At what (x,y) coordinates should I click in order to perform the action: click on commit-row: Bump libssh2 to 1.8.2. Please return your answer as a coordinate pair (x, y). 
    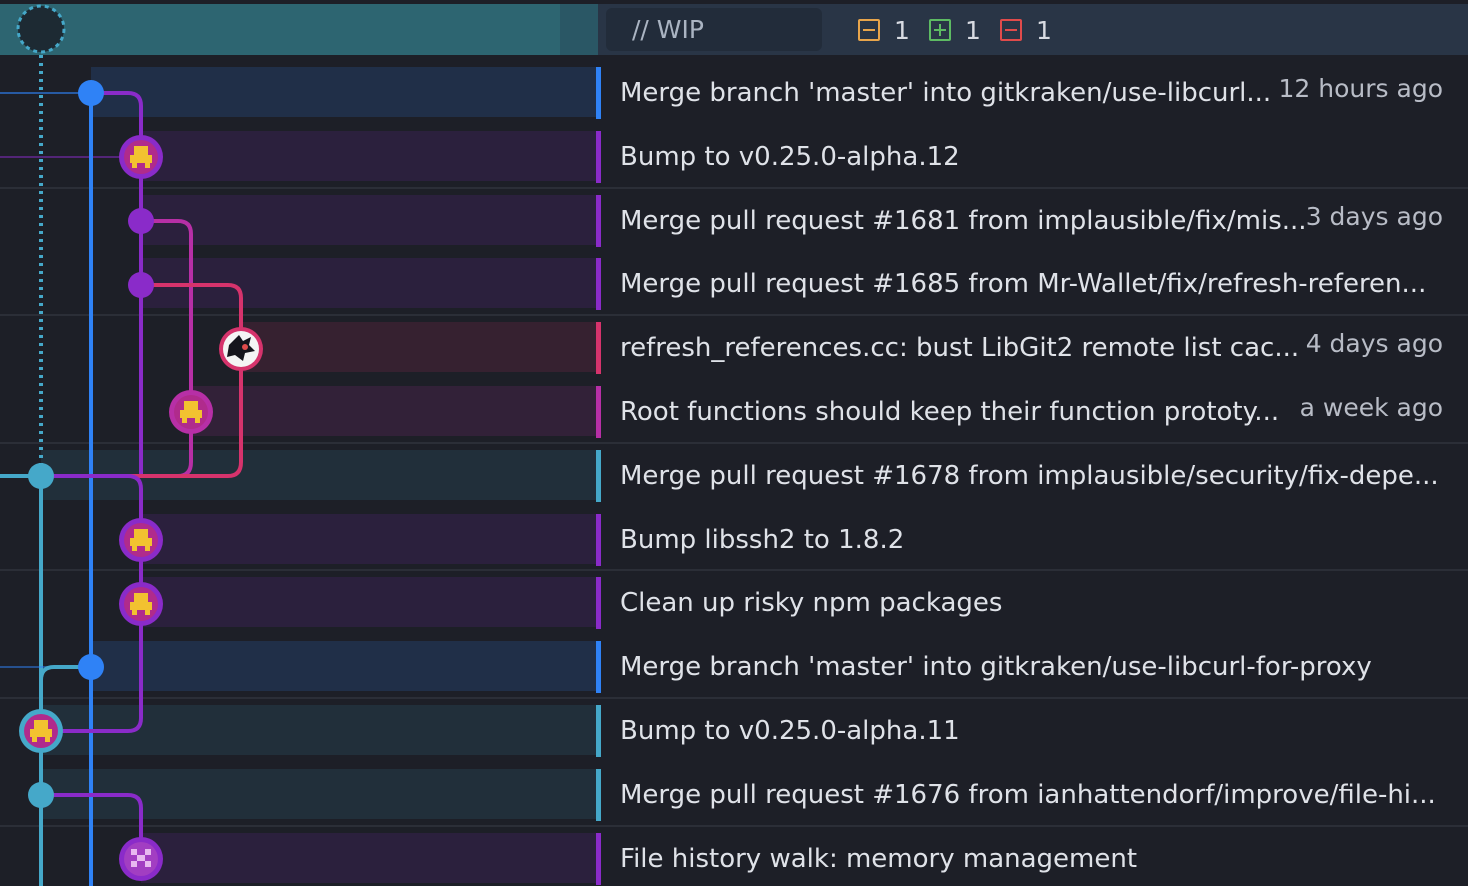
    Looking at the image, I should click on (734, 540).